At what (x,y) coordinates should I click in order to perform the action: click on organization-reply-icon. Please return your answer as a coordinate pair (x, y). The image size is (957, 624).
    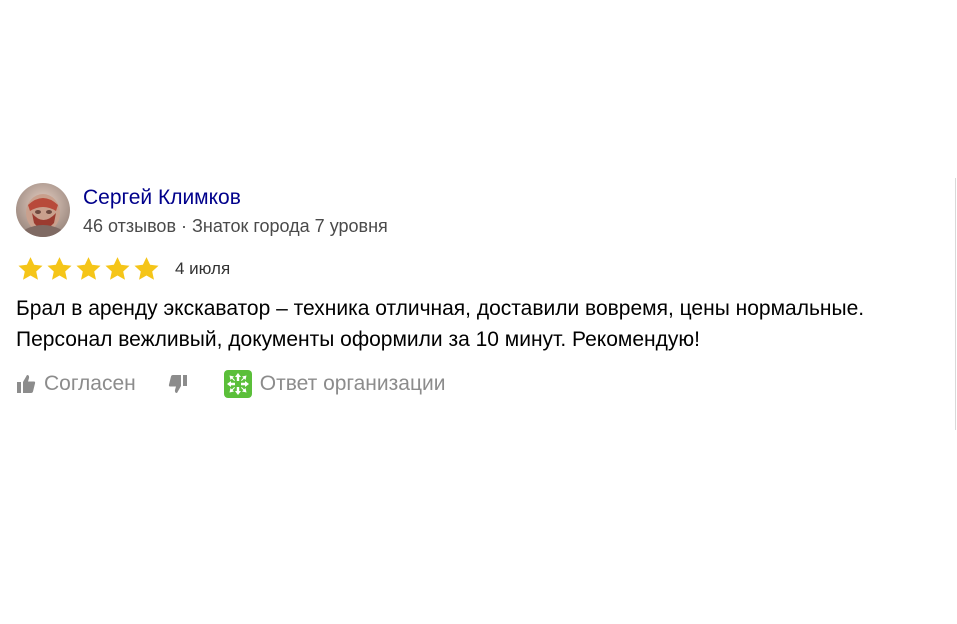
    Looking at the image, I should click on (237, 384).